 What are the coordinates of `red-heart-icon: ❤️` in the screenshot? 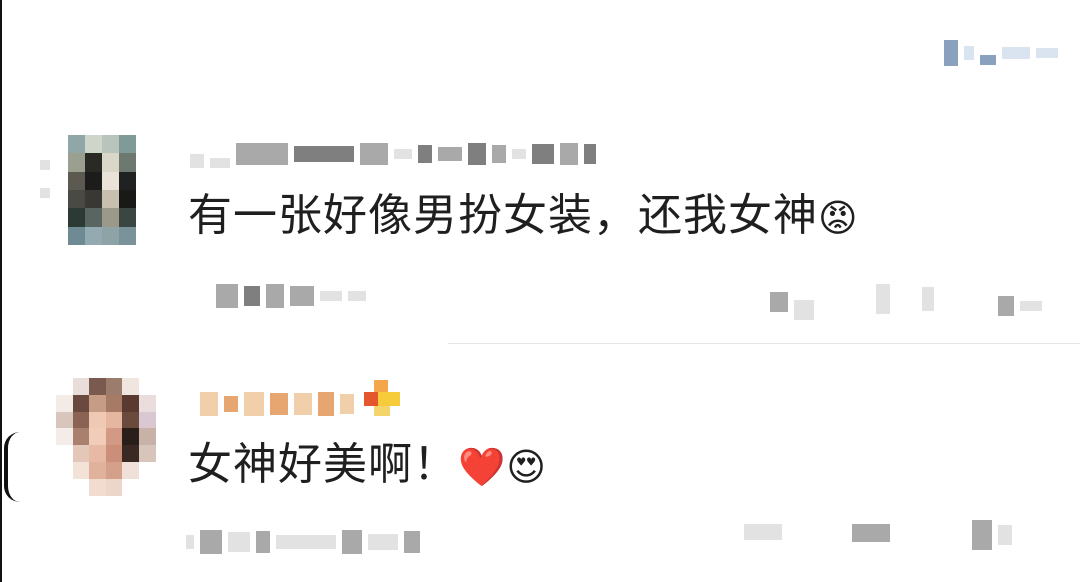 It's located at (482, 467).